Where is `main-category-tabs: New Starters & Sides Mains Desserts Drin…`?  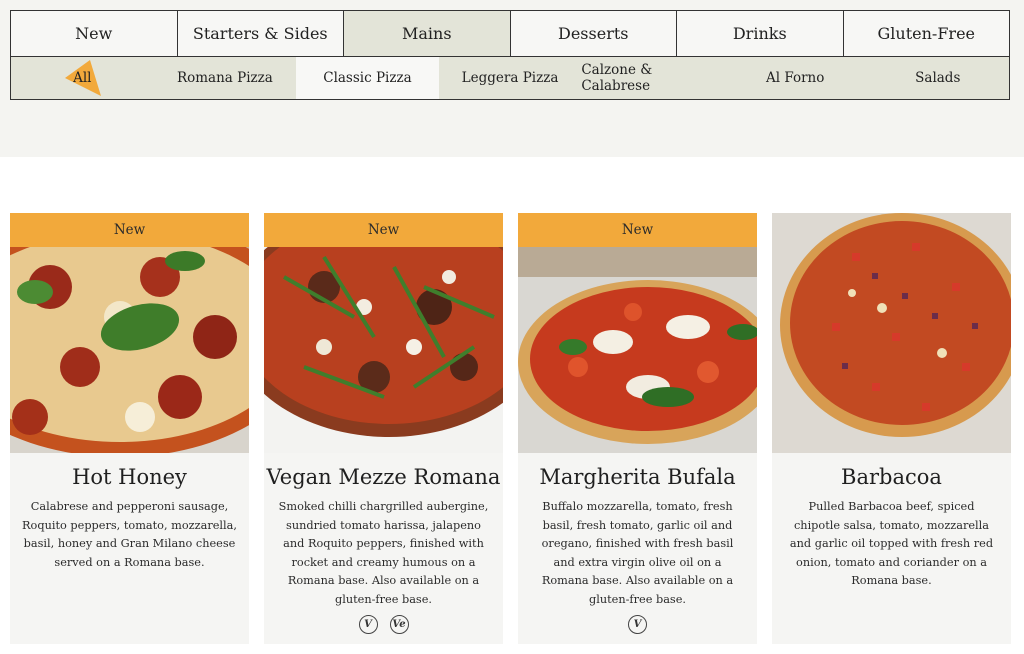 main-category-tabs: New Starters & Sides Mains Desserts Drin… is located at coordinates (510, 33).